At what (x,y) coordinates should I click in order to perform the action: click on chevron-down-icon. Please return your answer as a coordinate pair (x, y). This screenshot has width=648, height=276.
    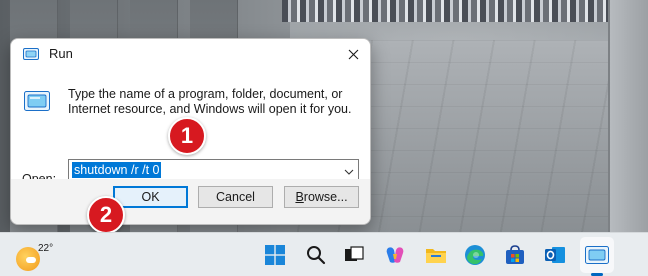
    Looking at the image, I should click on (349, 171).